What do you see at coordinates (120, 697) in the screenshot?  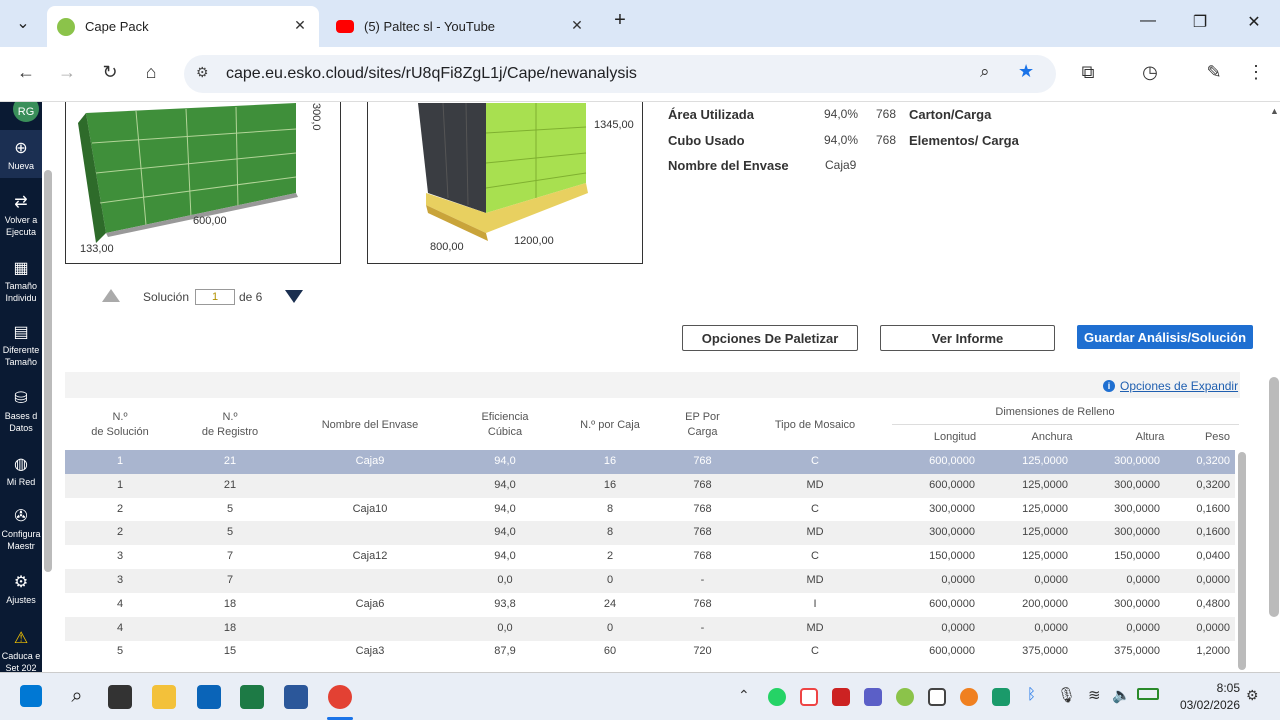 I see `task-view-icon` at bounding box center [120, 697].